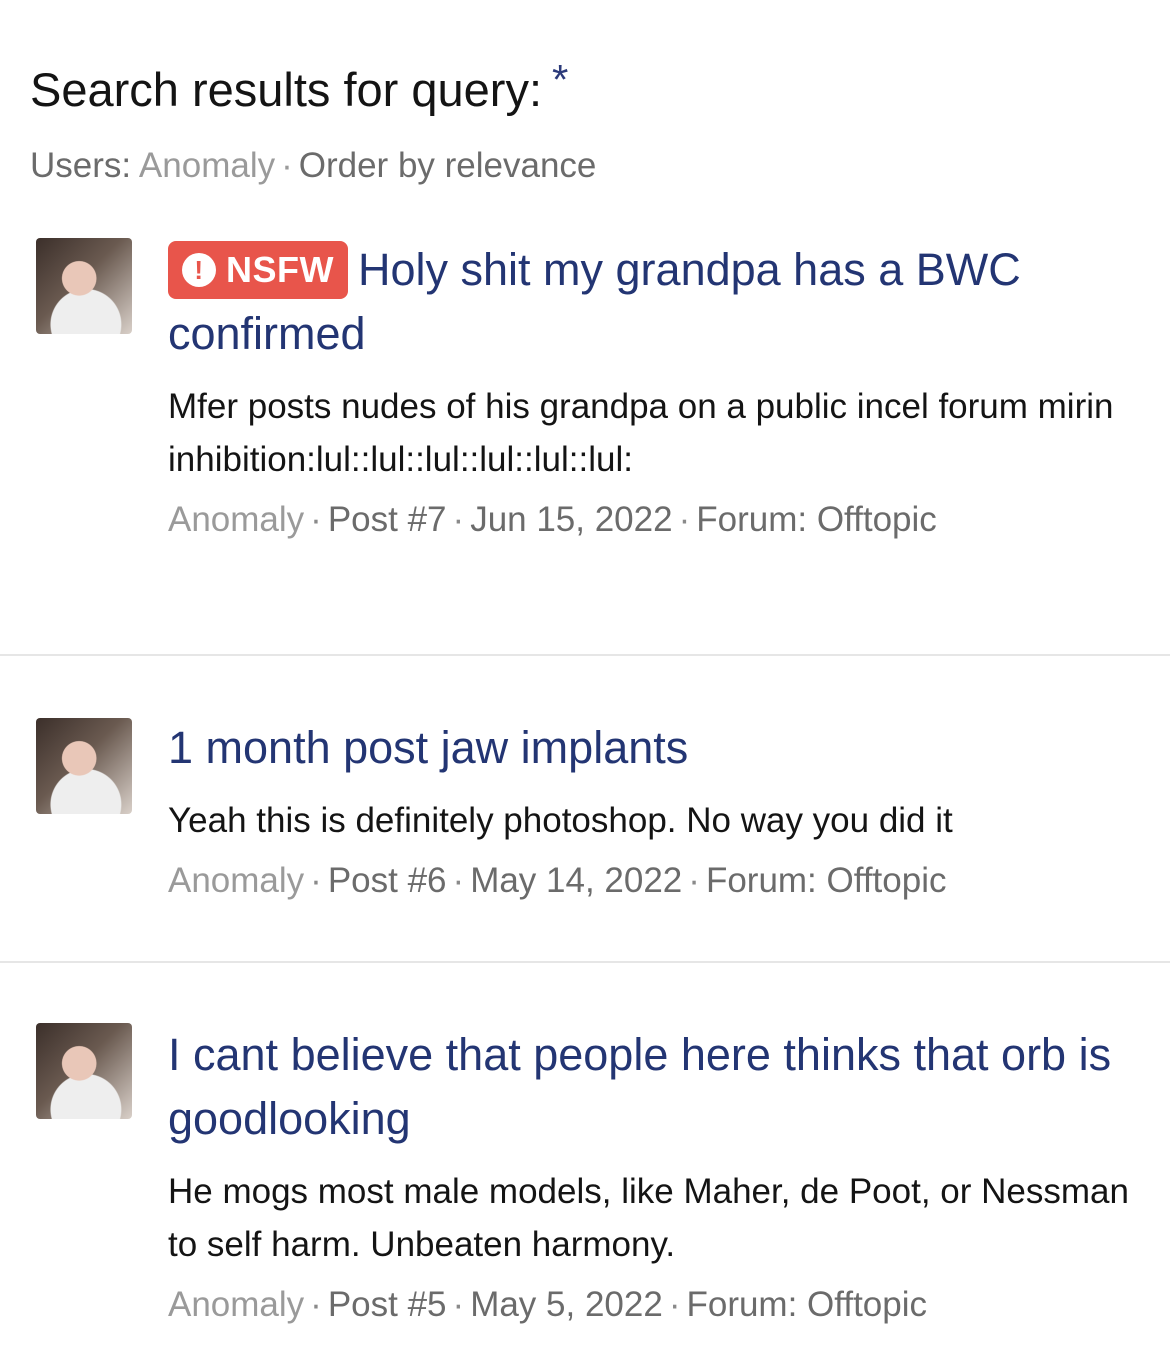 This screenshot has width=1170, height=1350. Describe the element at coordinates (81, 165) in the screenshot. I see `users-filter-label: Users:` at that location.